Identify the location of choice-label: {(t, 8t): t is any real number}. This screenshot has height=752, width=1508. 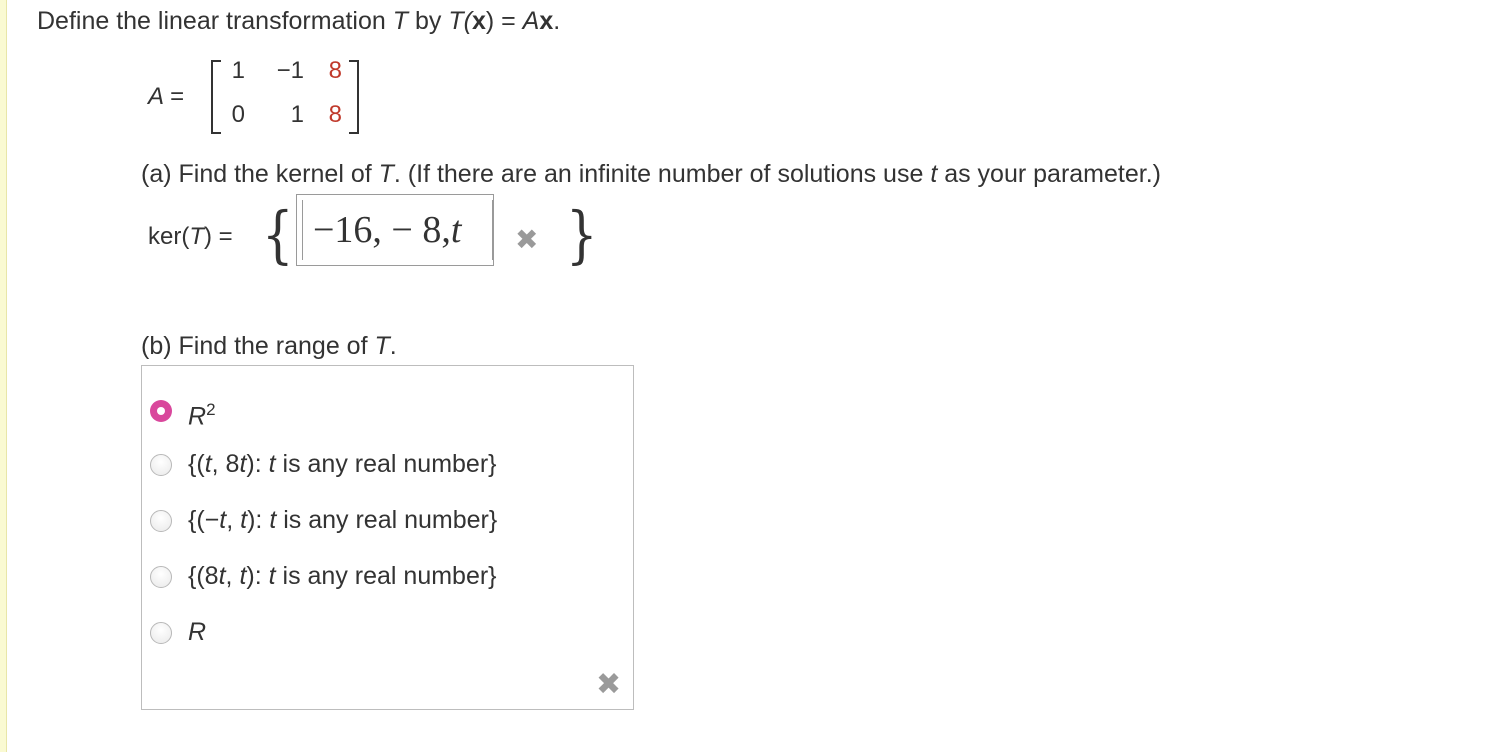
(342, 464).